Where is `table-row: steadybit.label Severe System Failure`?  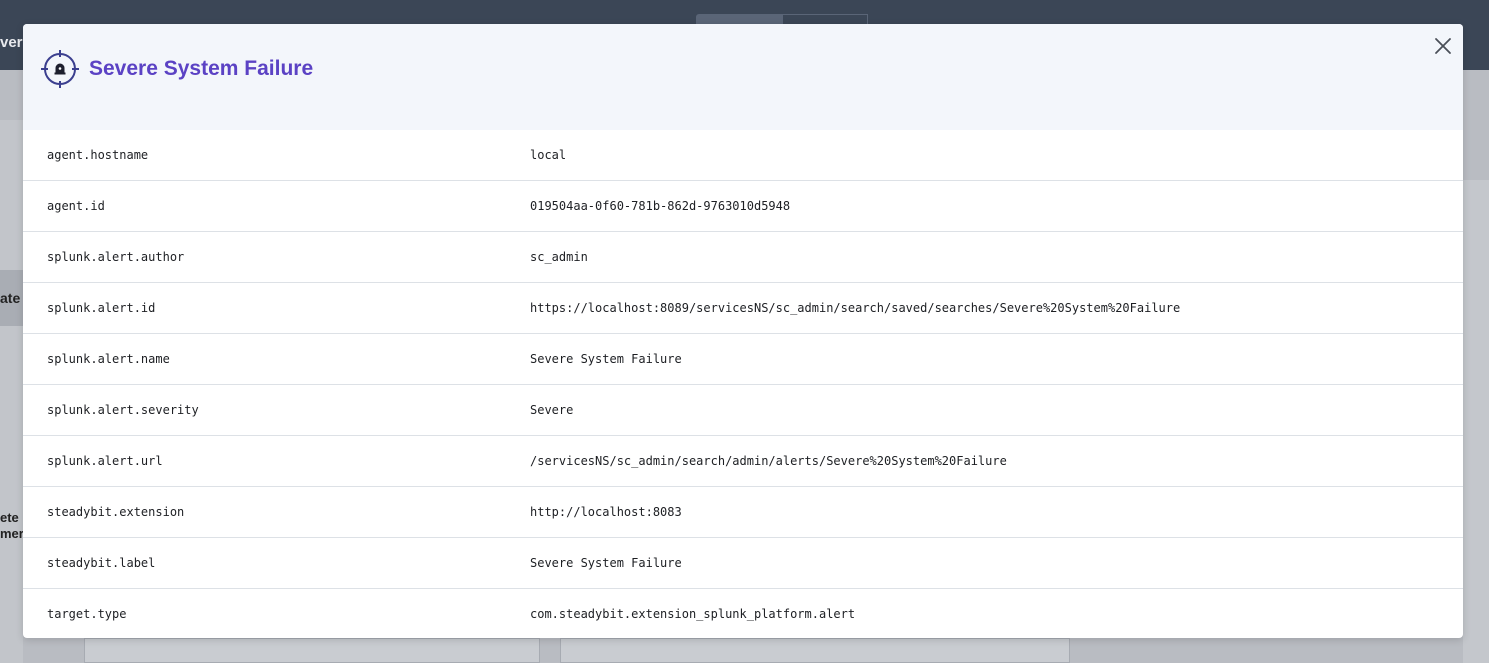
table-row: steadybit.label Severe System Failure is located at coordinates (743, 563).